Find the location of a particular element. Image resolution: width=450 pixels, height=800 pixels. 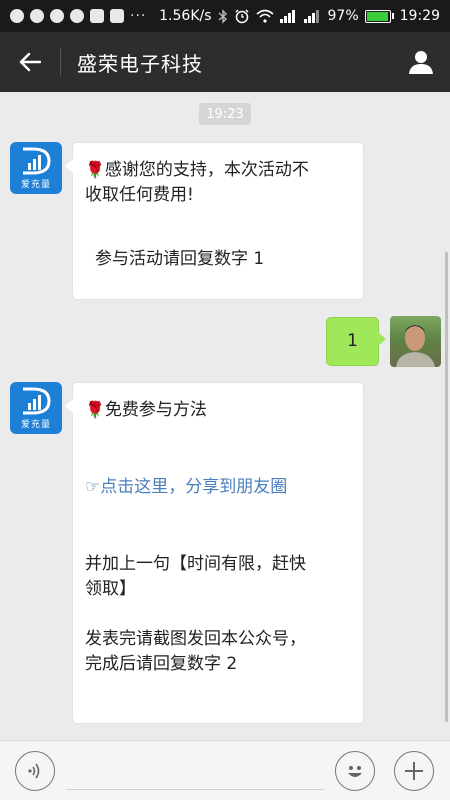

person-icon is located at coordinates (421, 62).